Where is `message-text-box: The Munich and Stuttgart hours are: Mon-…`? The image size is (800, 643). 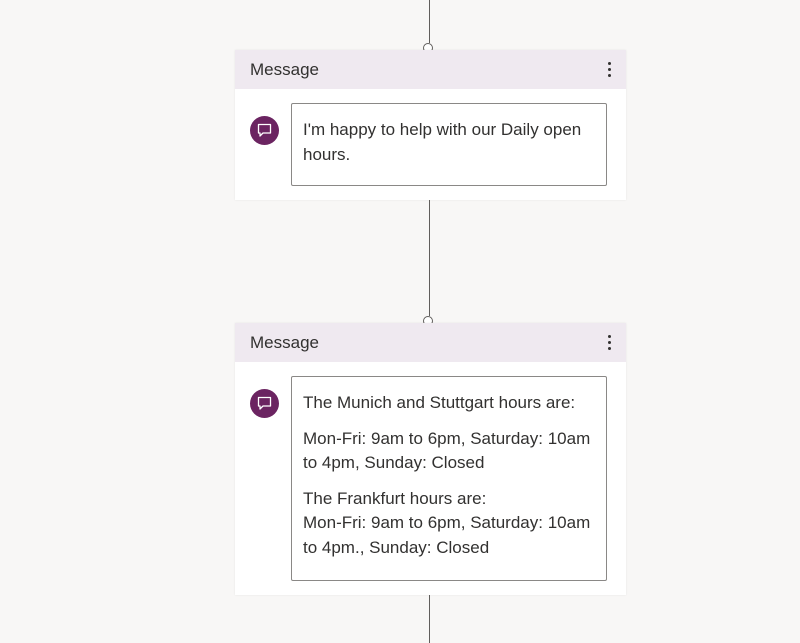 message-text-box: The Munich and Stuttgart hours are: Mon-… is located at coordinates (449, 478).